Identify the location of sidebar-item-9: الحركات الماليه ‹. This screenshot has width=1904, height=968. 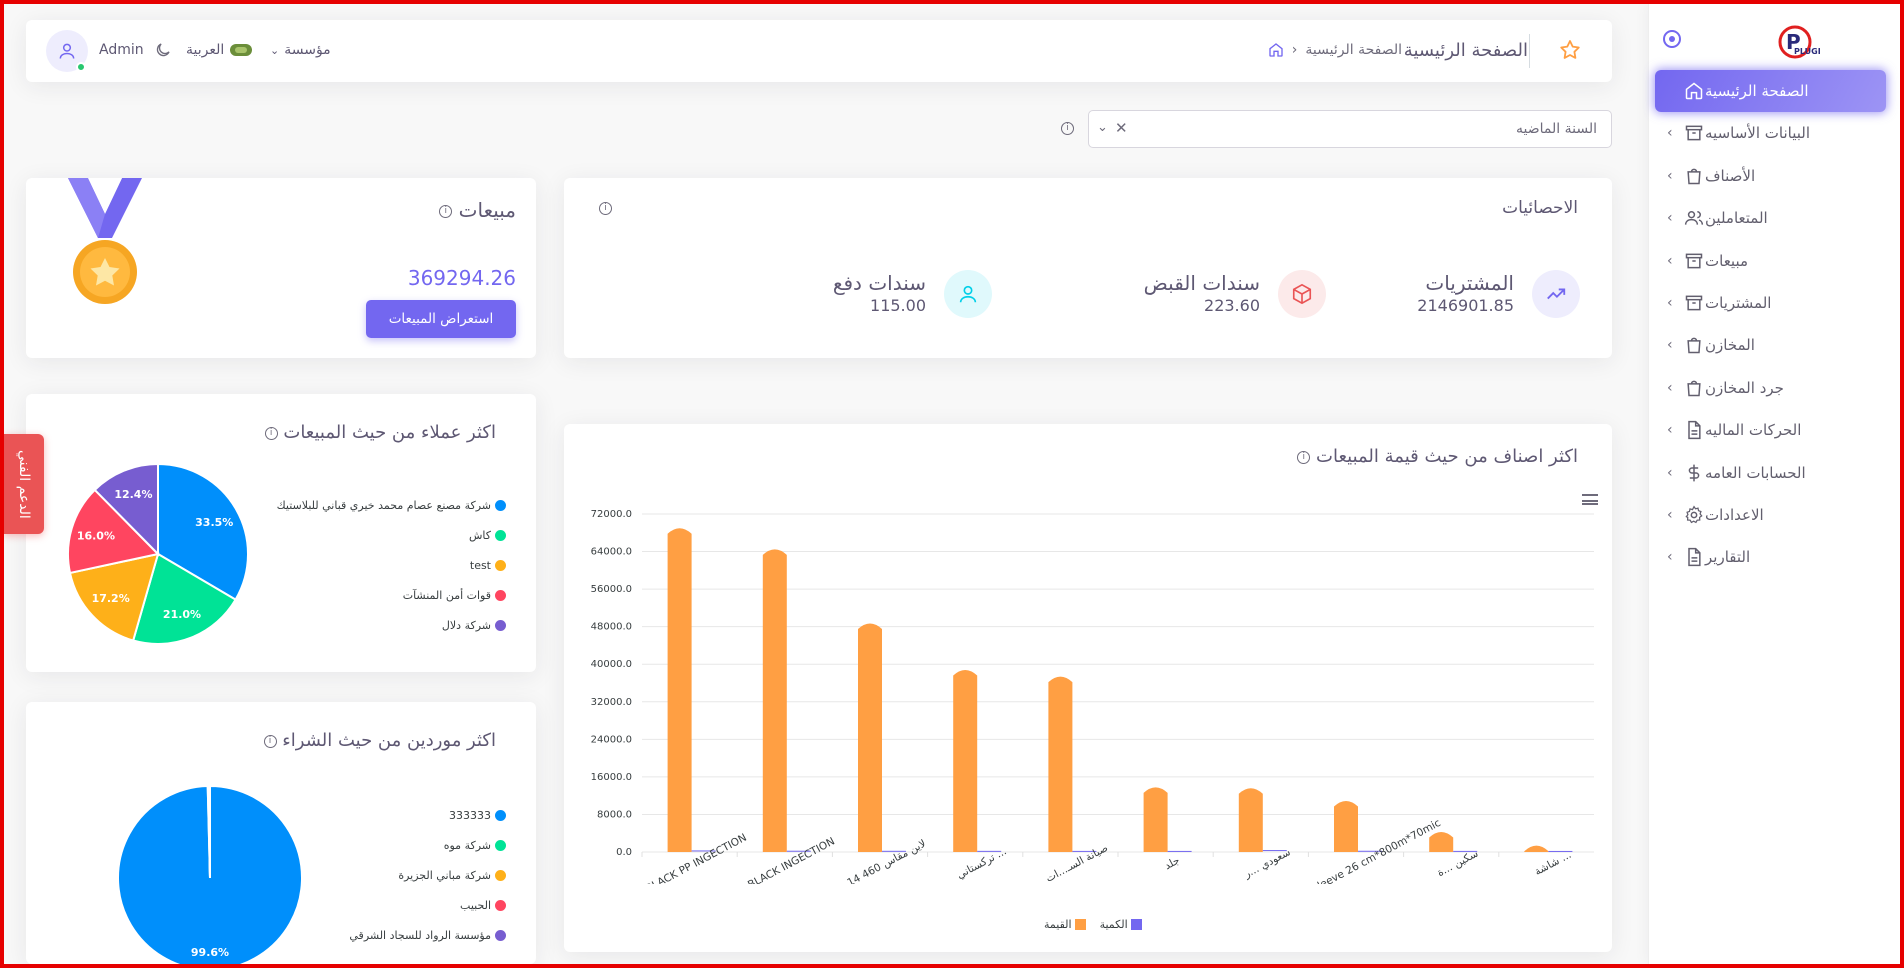
(1770, 430).